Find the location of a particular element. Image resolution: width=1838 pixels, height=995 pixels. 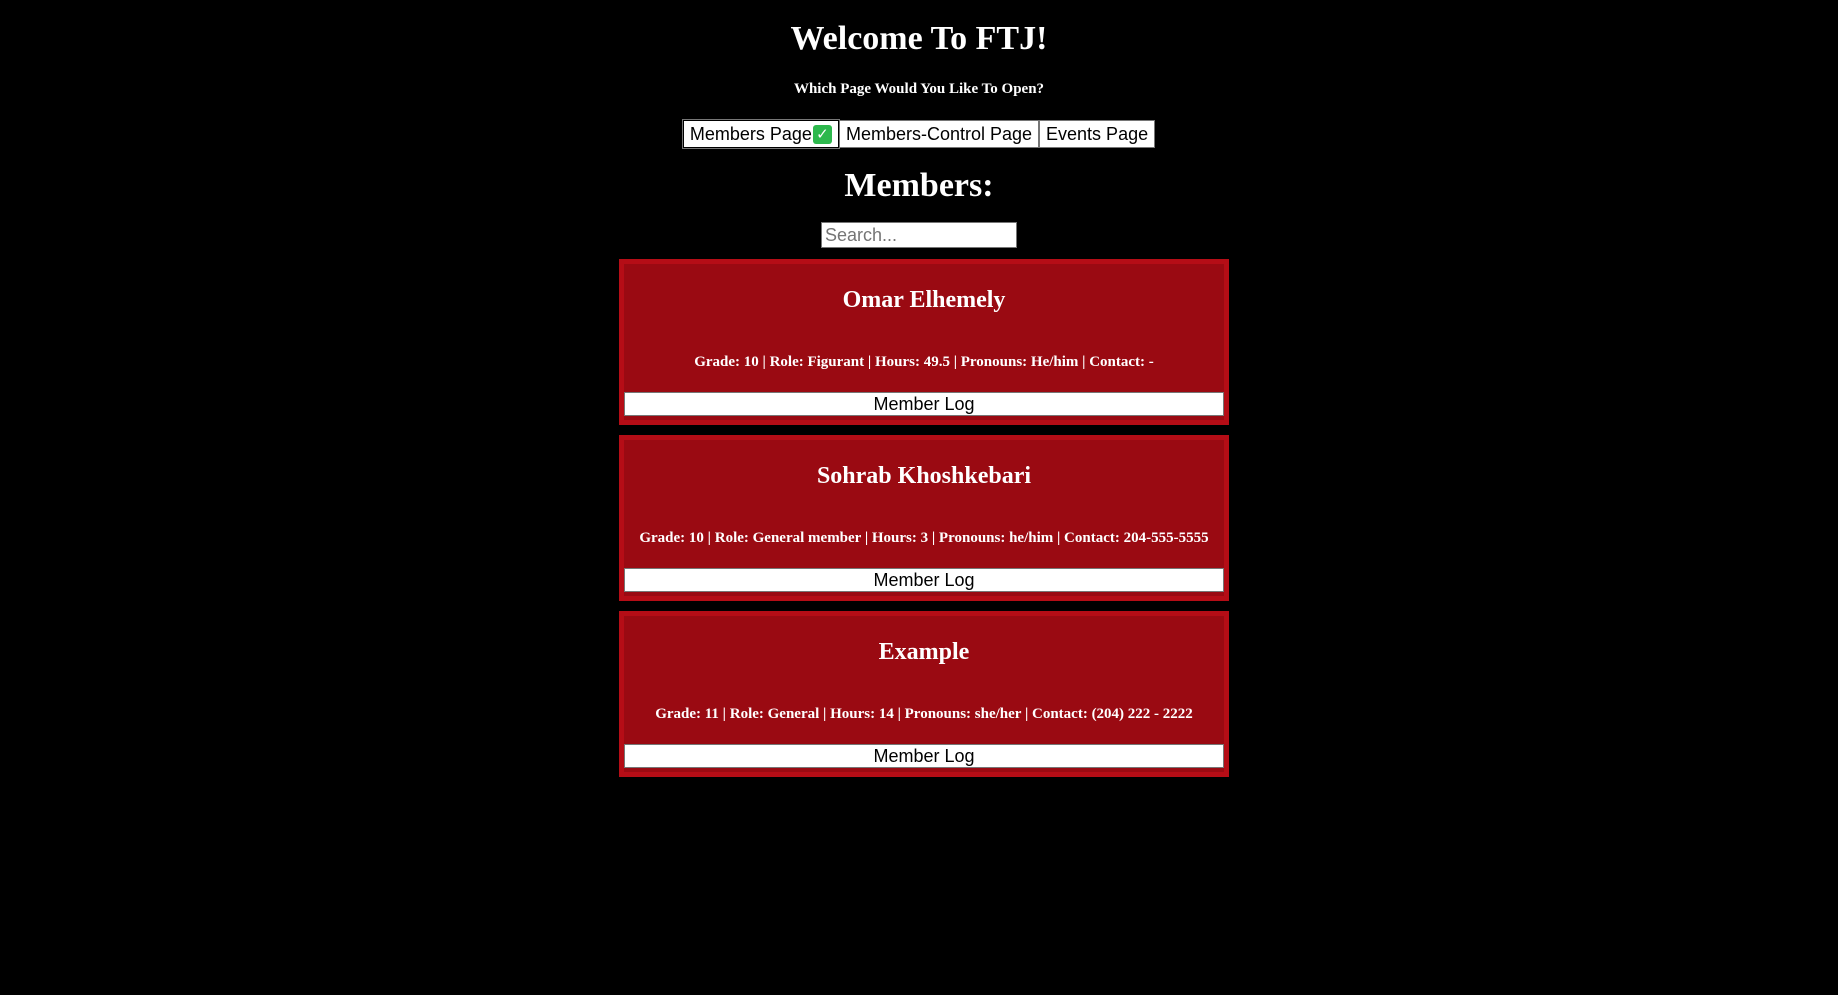

events-page-button: Events Page is located at coordinates (1097, 134).